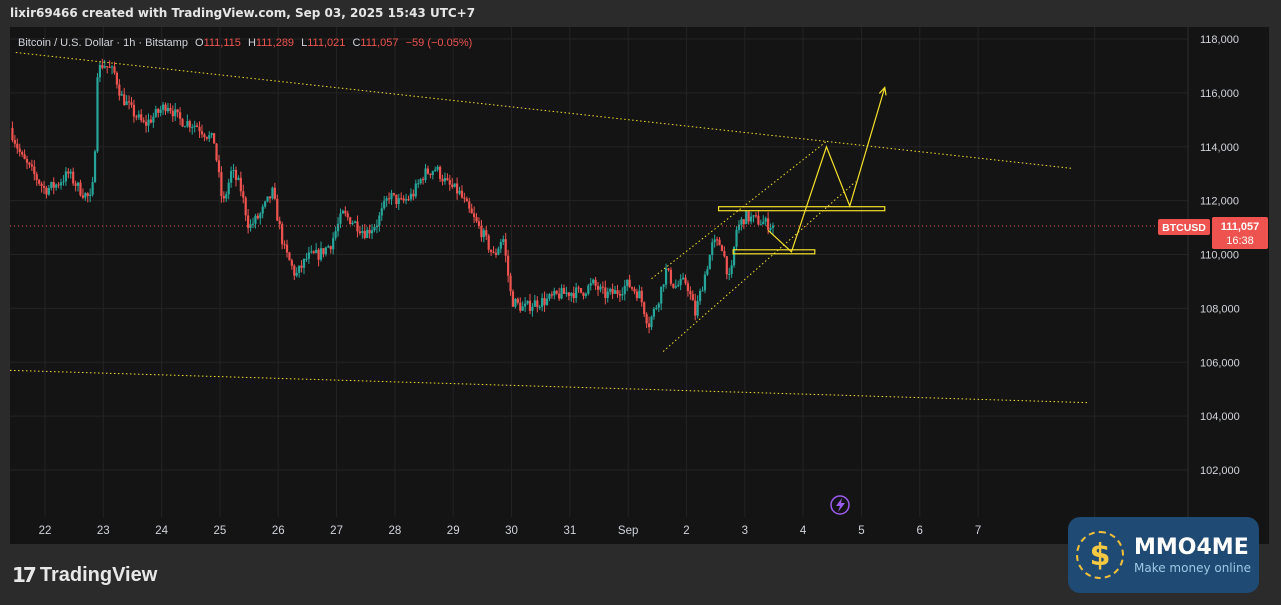 The image size is (1281, 605). Describe the element at coordinates (252, 43) in the screenshot. I see `legend-high-label: H` at that location.